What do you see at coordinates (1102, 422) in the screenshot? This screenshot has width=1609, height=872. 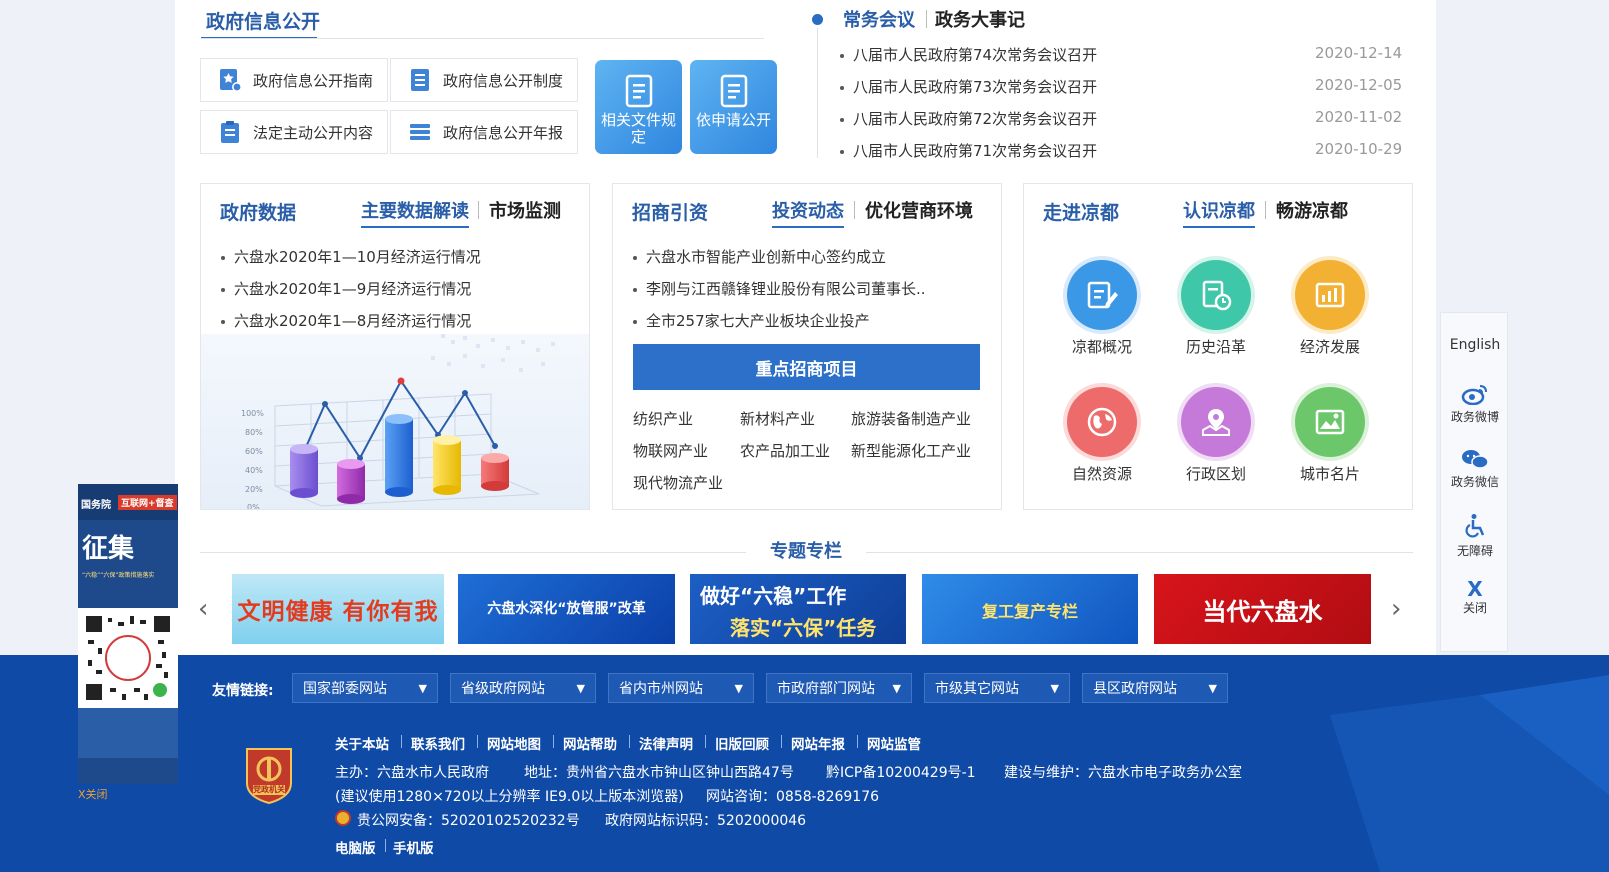 I see `resources-button` at bounding box center [1102, 422].